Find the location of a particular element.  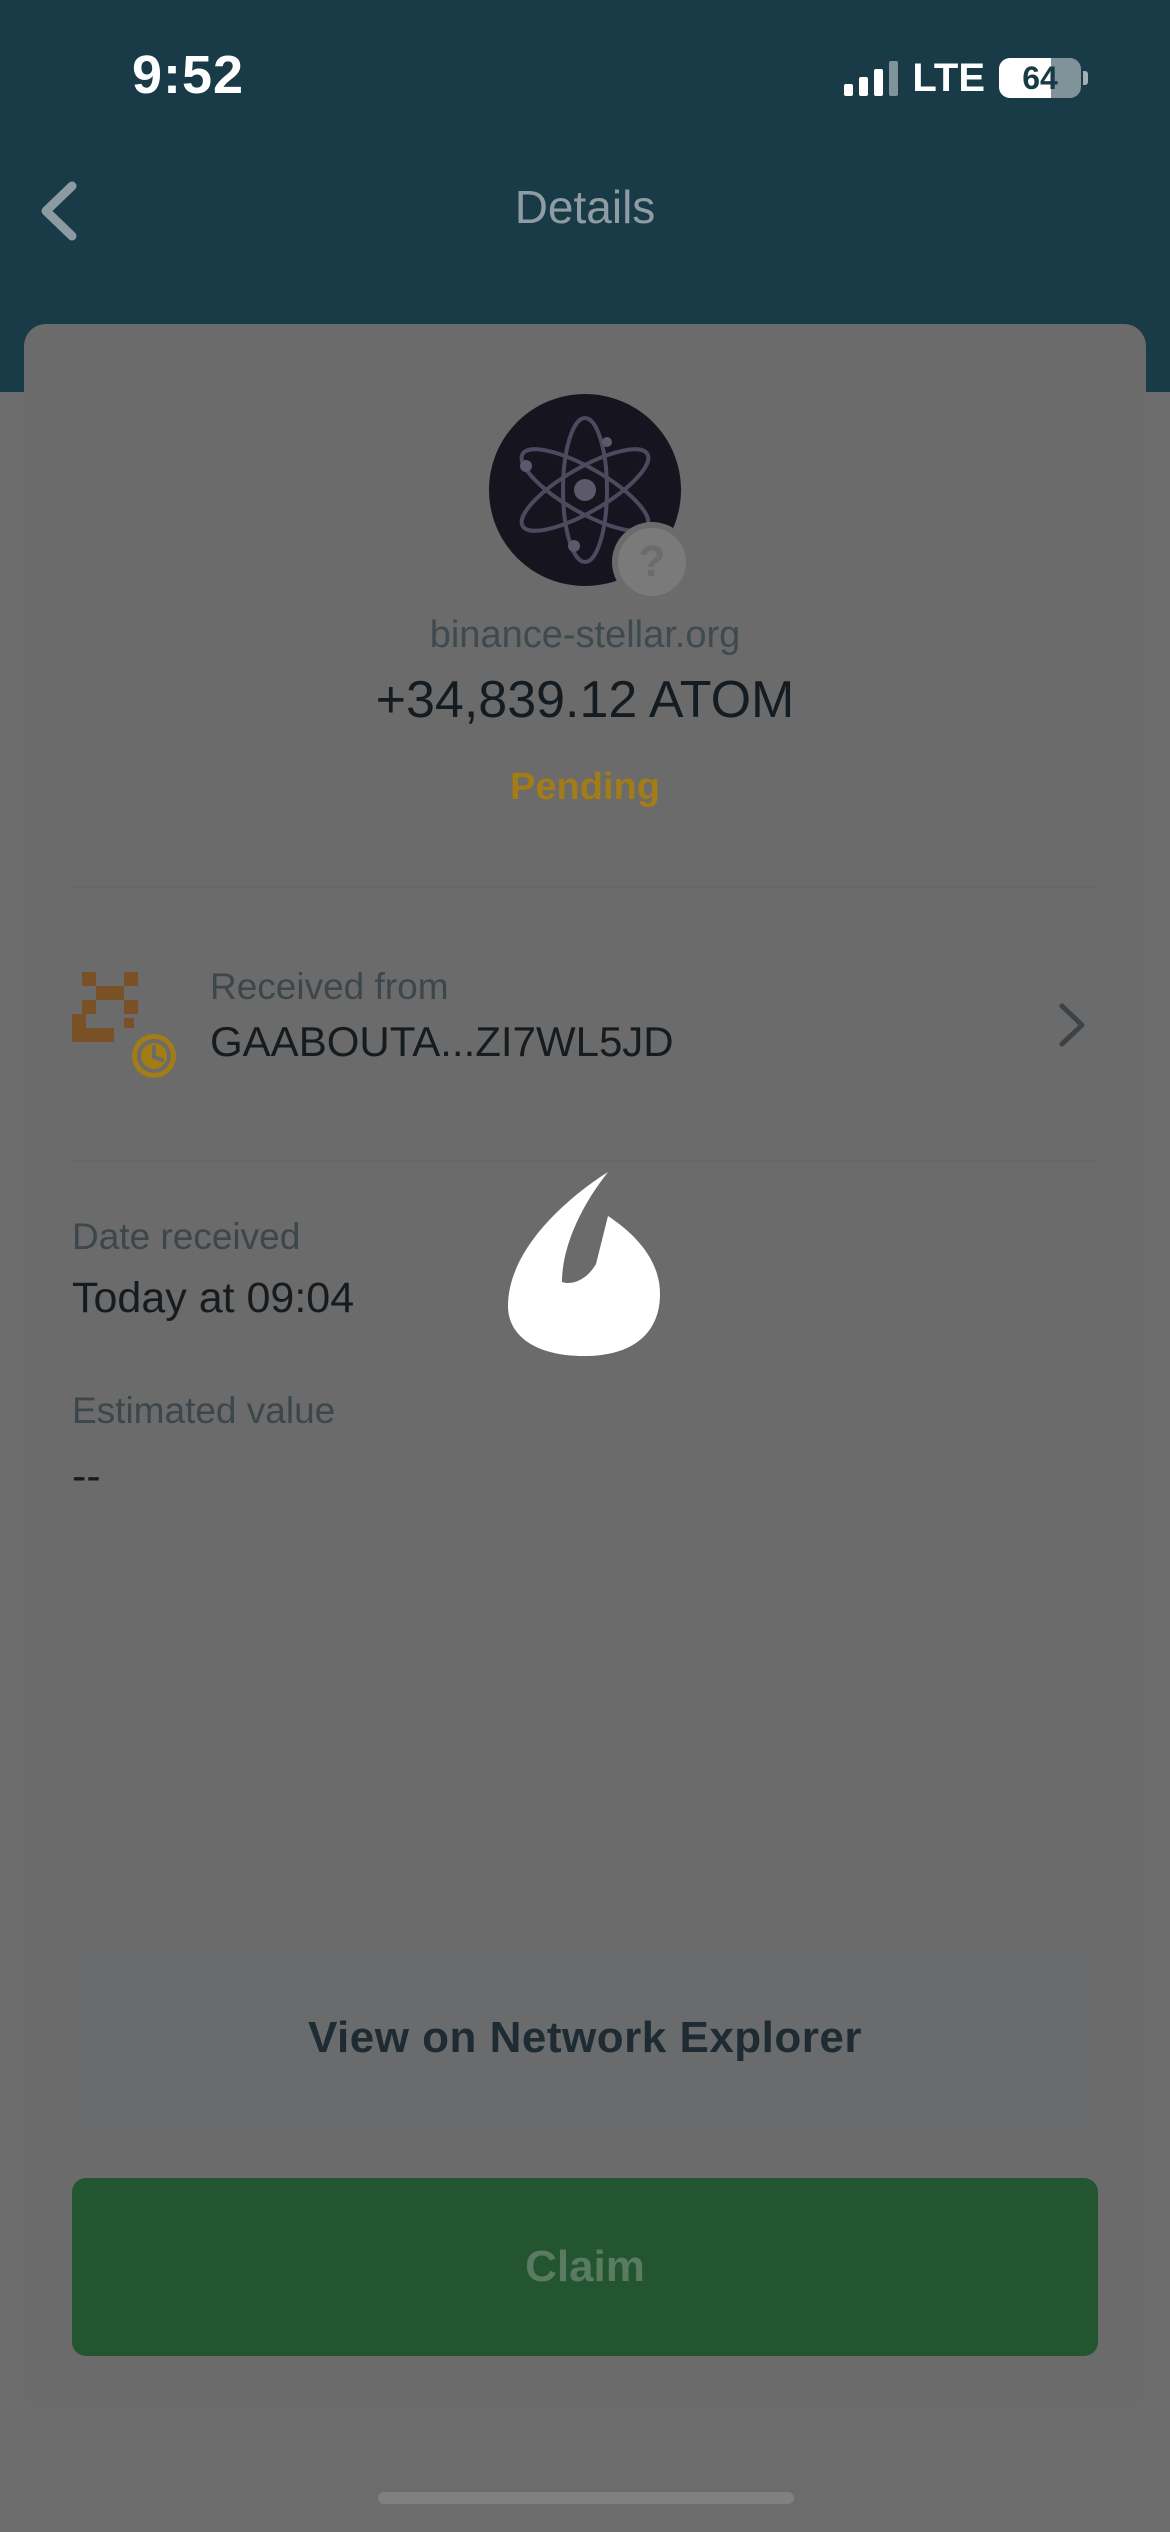

sender-label: Received from is located at coordinates (329, 986).